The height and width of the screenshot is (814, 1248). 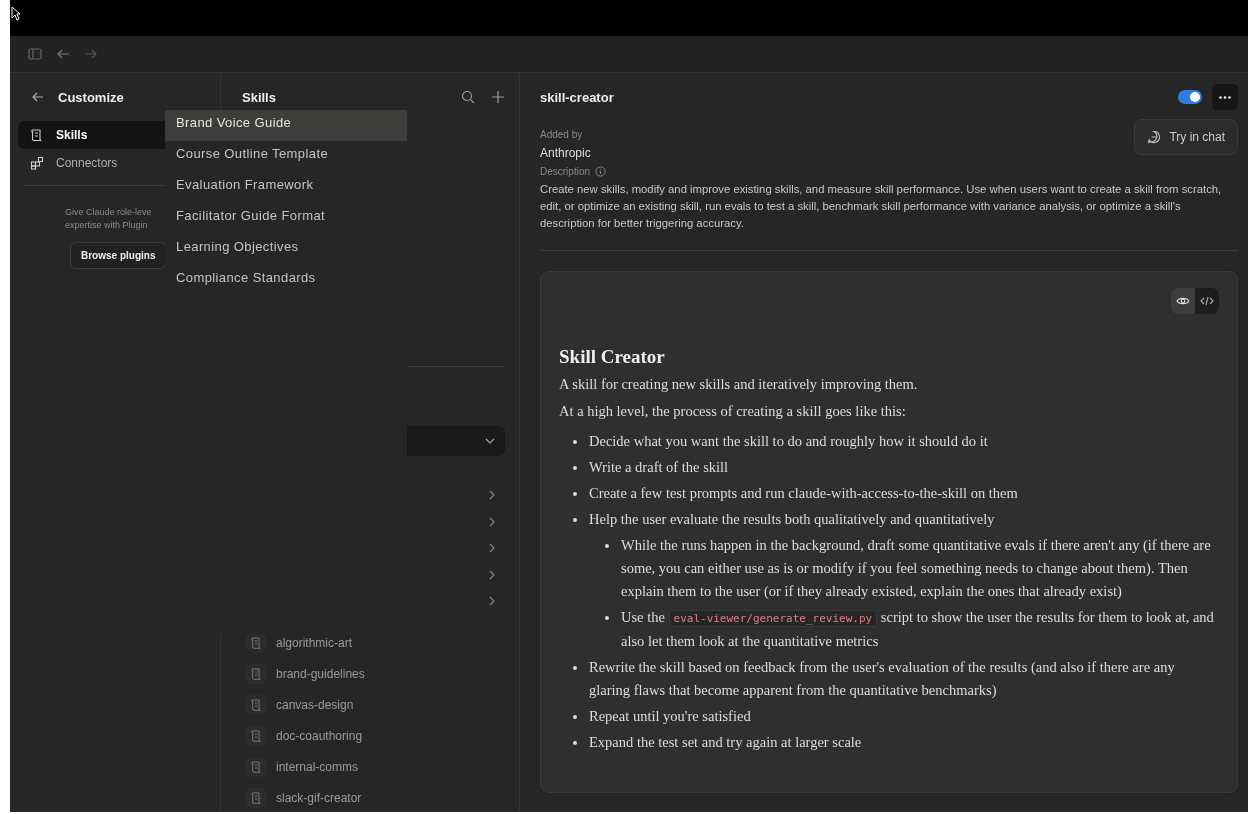 What do you see at coordinates (565, 171) in the screenshot?
I see `field-label: Description` at bounding box center [565, 171].